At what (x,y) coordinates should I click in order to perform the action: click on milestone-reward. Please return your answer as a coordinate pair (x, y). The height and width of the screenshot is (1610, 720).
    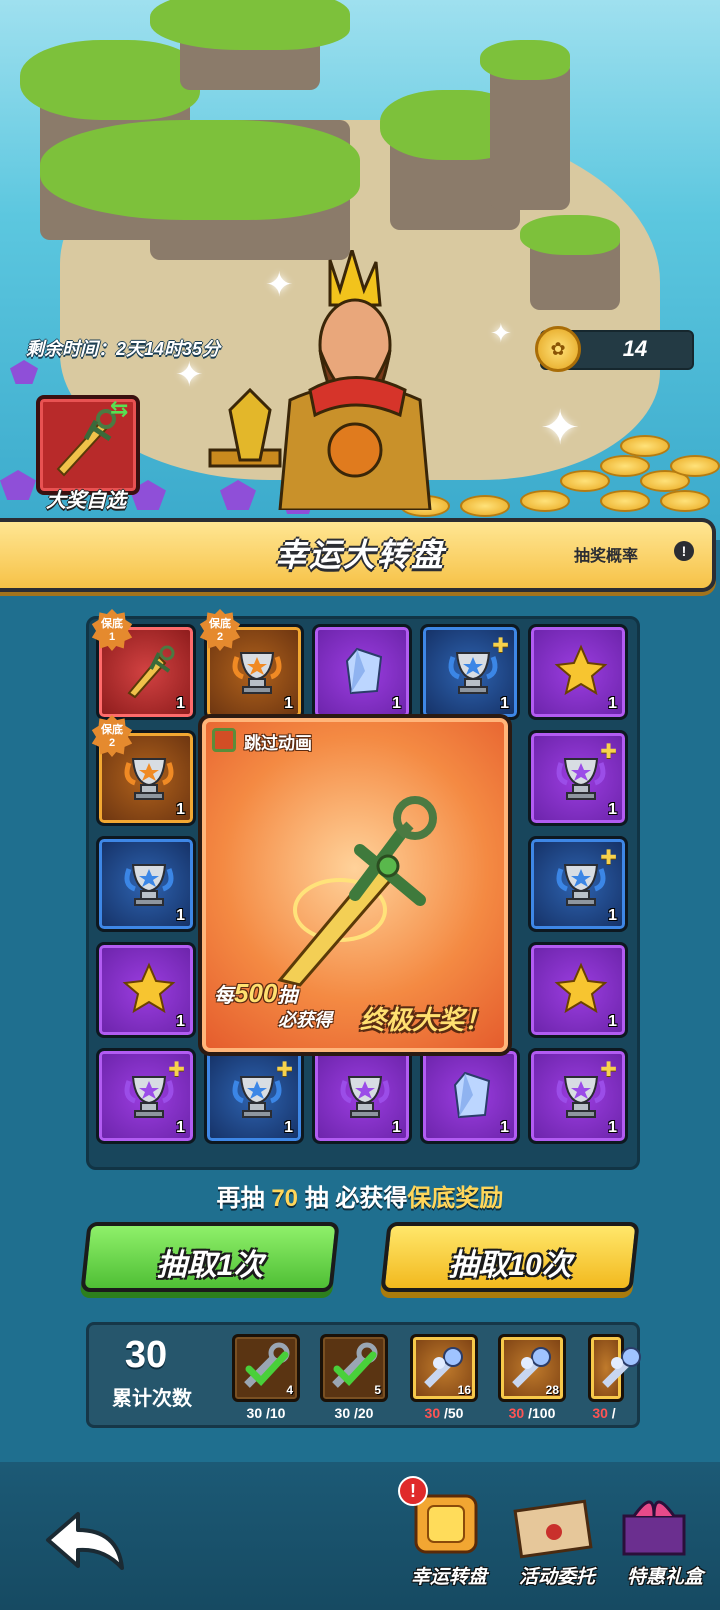
    Looking at the image, I should click on (614, 1368).